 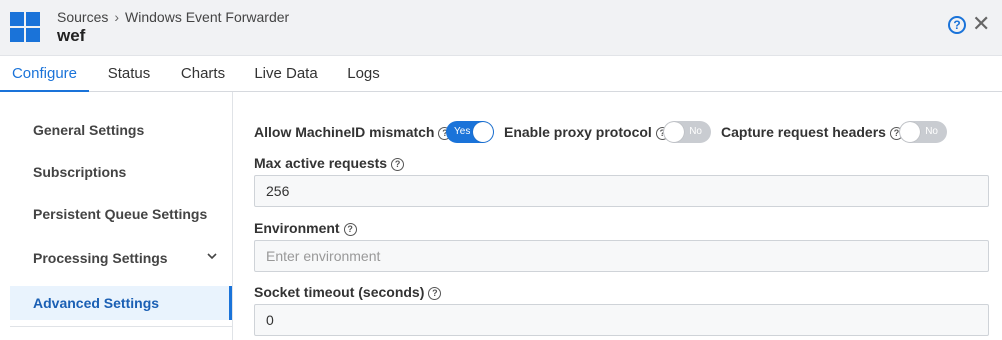 I want to click on sidebar-item-processing-settings: Processing Settings, so click(x=121, y=258).